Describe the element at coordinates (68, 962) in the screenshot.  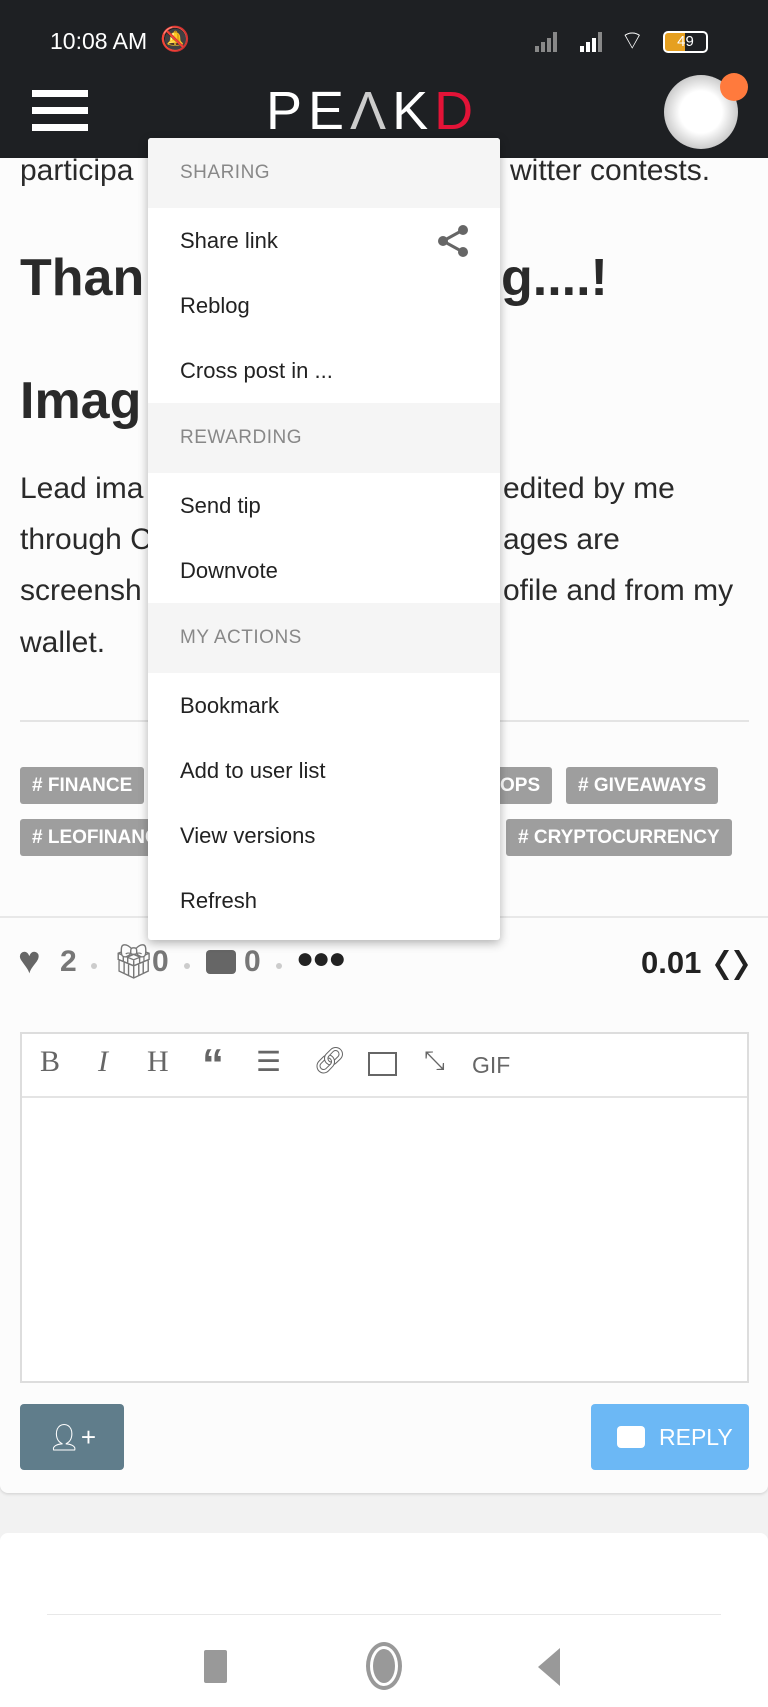
I see `vote-count: 2` at that location.